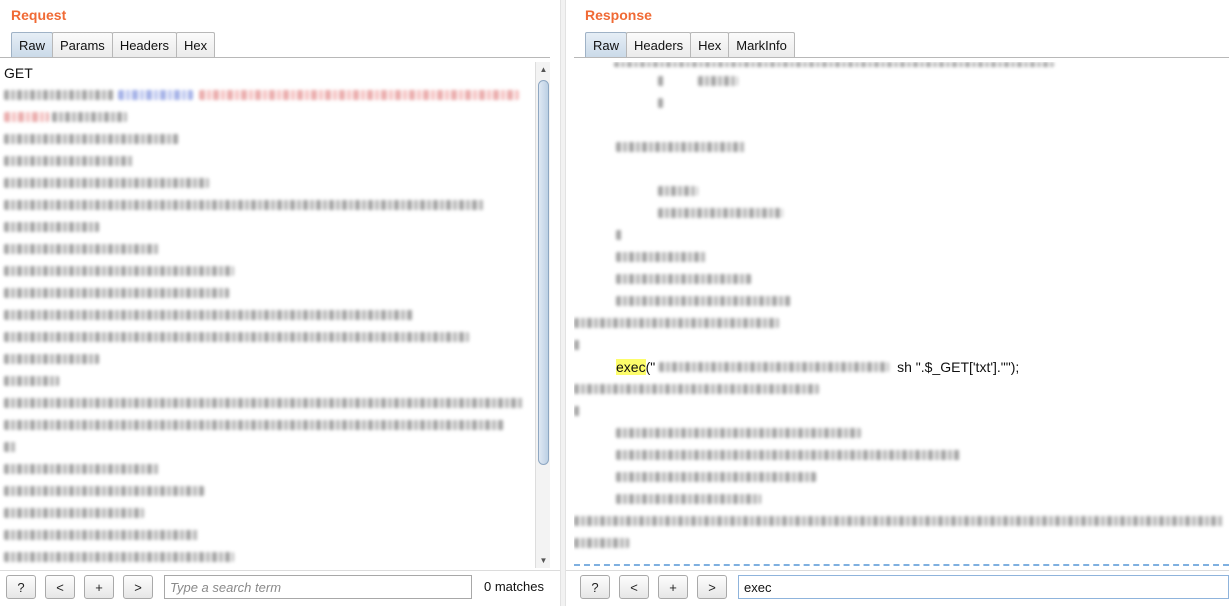  What do you see at coordinates (267, 73) in the screenshot?
I see `request-line: GET` at bounding box center [267, 73].